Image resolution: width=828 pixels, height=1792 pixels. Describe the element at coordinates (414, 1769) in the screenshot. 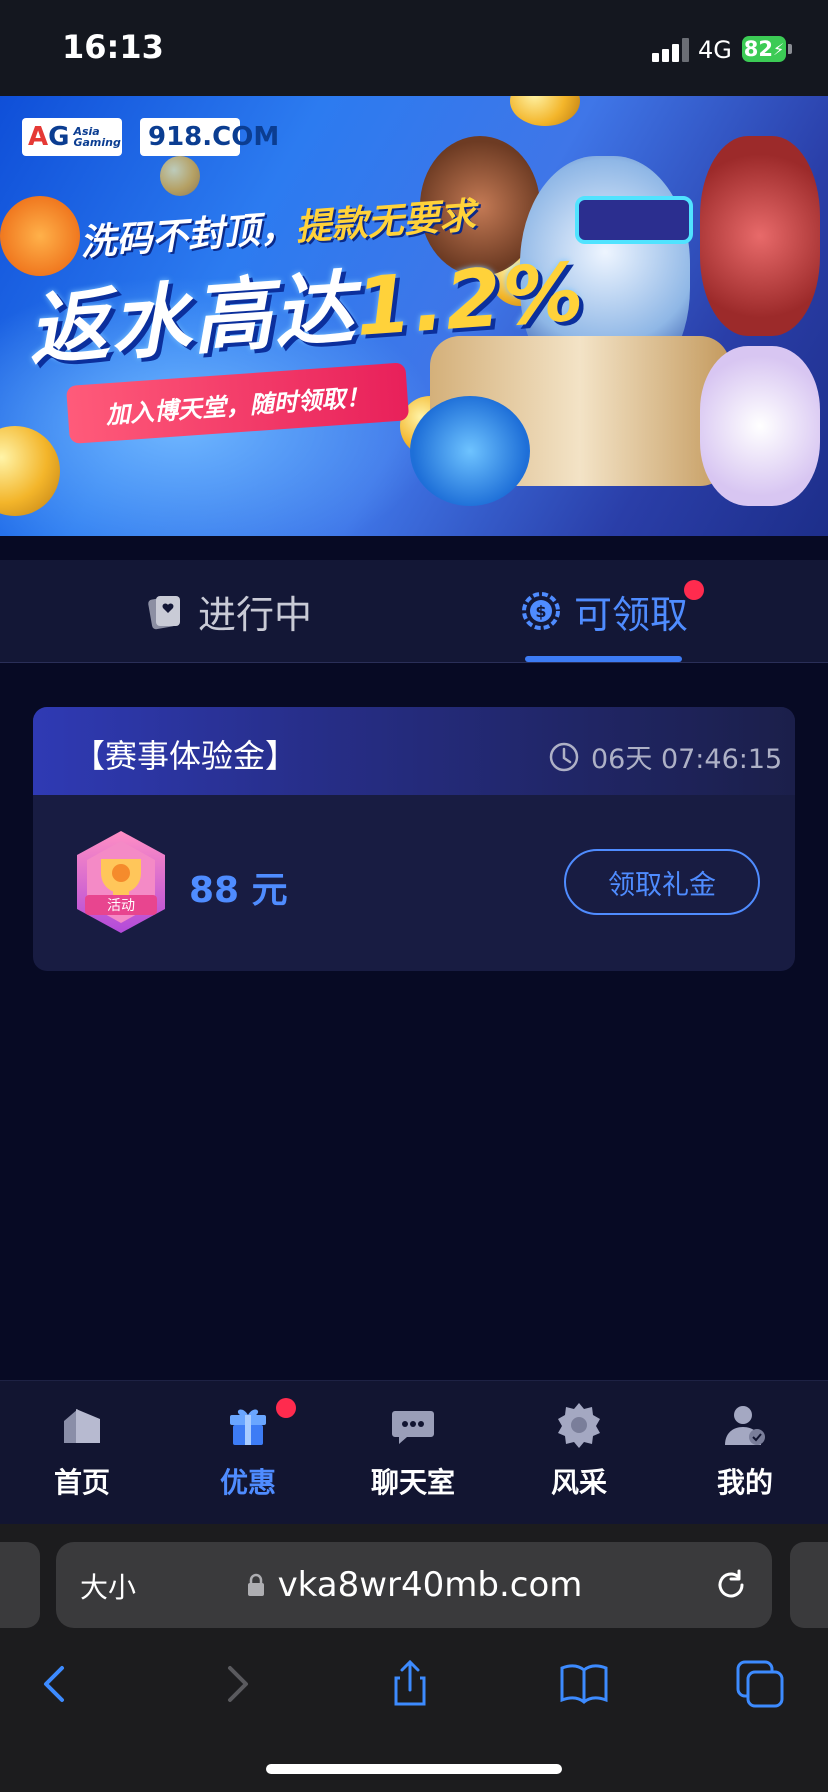

I see `home-indicator` at that location.